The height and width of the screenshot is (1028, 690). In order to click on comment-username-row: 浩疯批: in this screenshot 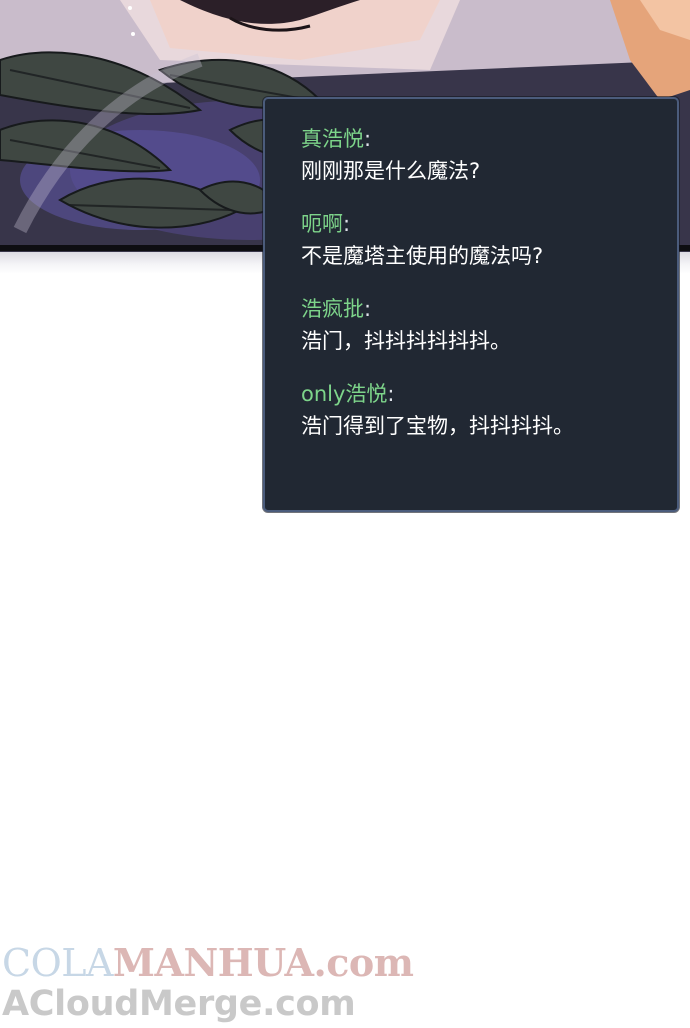, I will do `click(482, 309)`.